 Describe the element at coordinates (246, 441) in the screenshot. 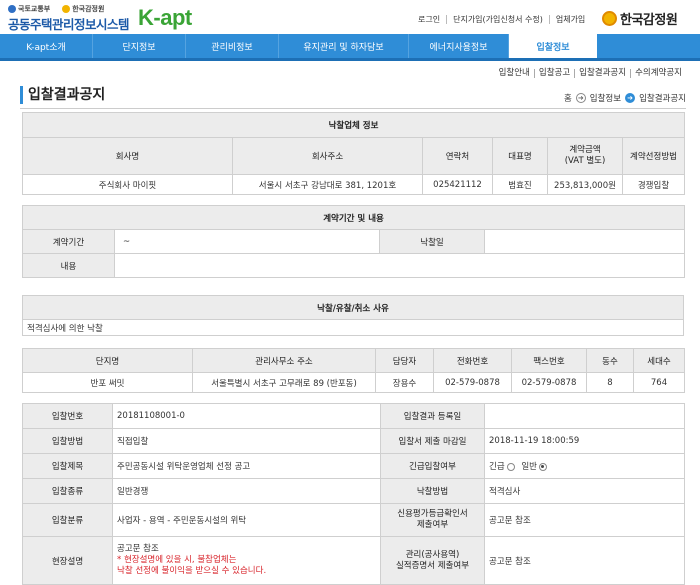

I see `method-value: 직접입찰` at that location.